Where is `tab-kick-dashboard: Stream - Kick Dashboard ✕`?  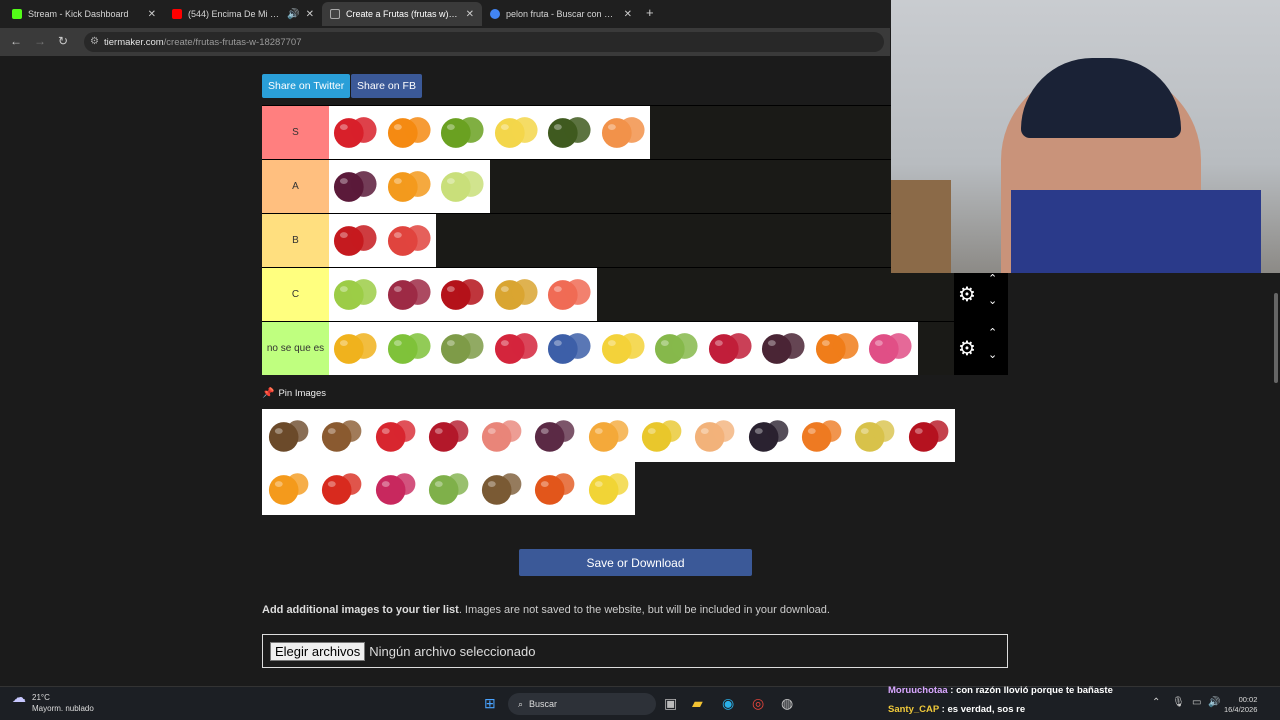
tab-kick-dashboard: Stream - Kick Dashboard ✕ is located at coordinates (84, 14).